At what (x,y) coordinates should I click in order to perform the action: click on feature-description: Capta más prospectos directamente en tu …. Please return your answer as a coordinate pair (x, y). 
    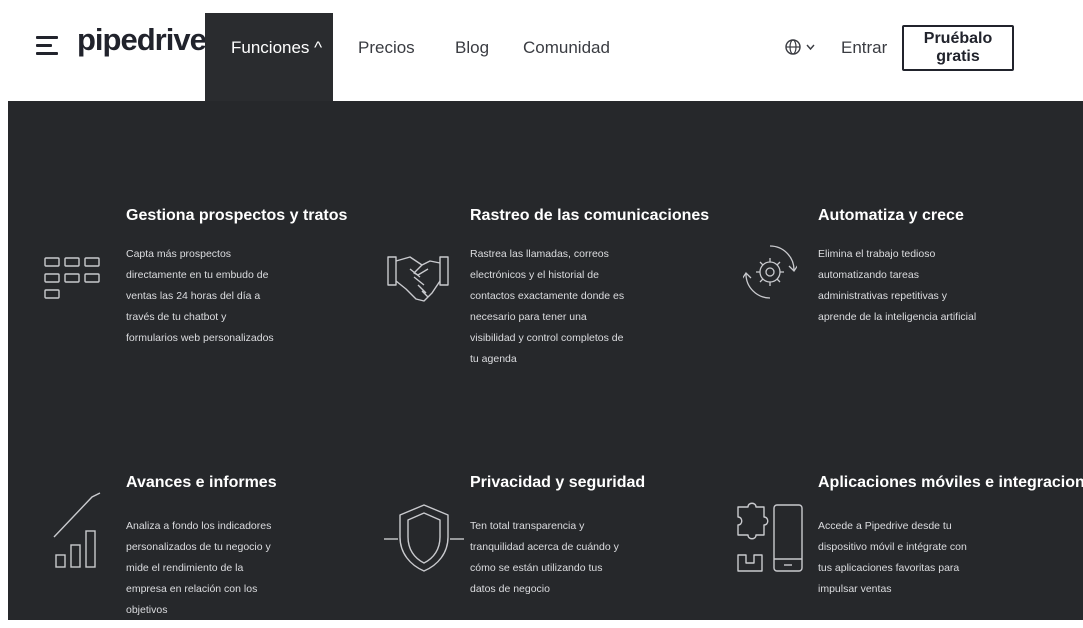
    Looking at the image, I should click on (200, 296).